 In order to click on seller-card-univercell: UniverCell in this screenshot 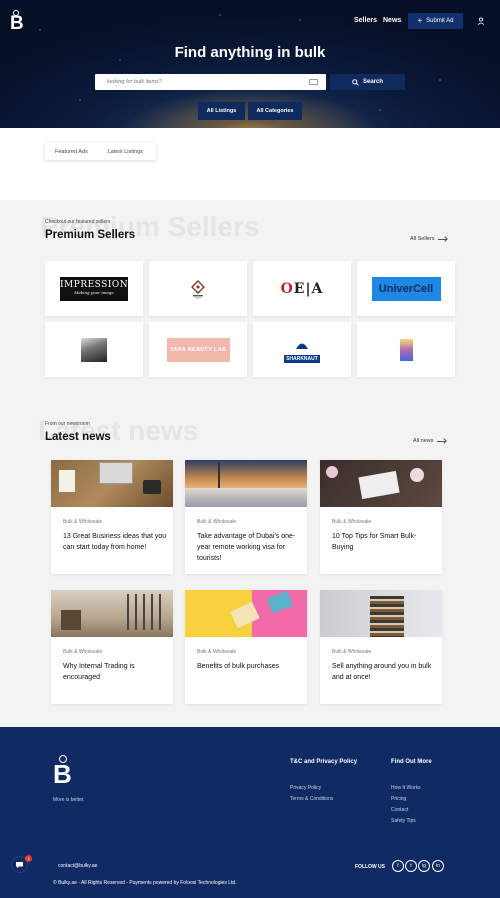, I will do `click(406, 288)`.